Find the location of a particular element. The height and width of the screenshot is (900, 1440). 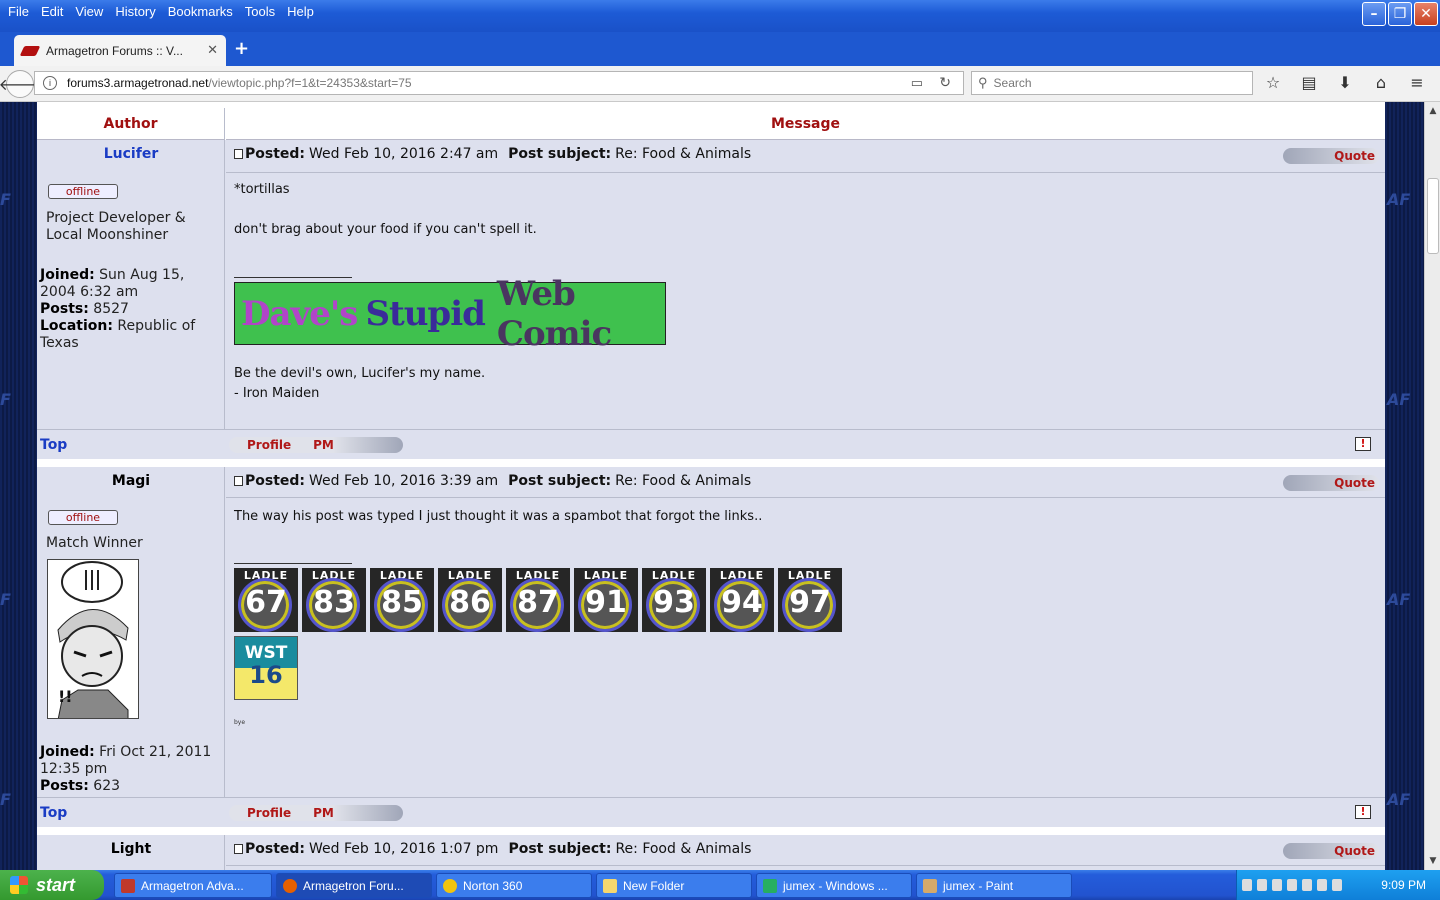

minimize-button: – is located at coordinates (1374, 14).